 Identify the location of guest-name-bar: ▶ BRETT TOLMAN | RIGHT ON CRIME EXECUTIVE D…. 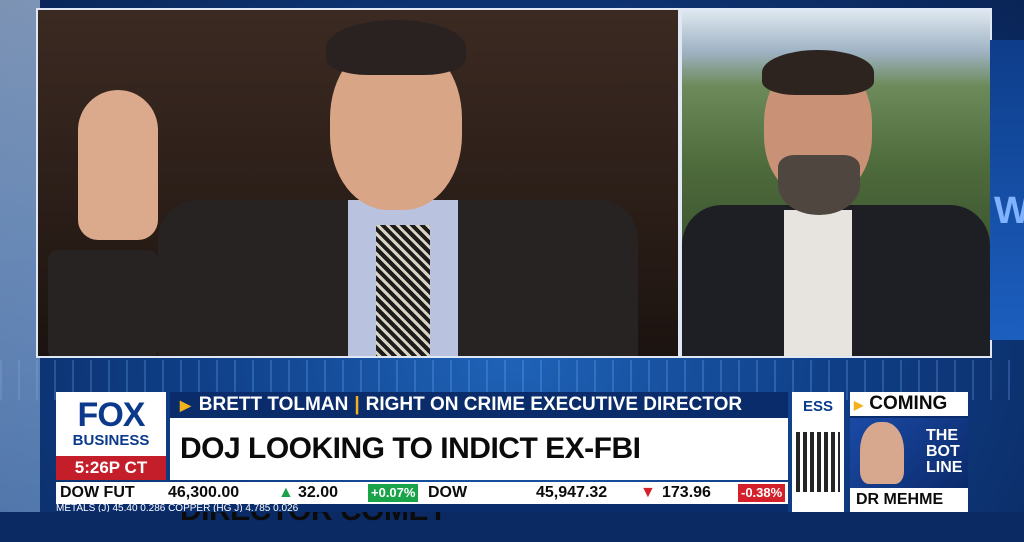
(479, 405).